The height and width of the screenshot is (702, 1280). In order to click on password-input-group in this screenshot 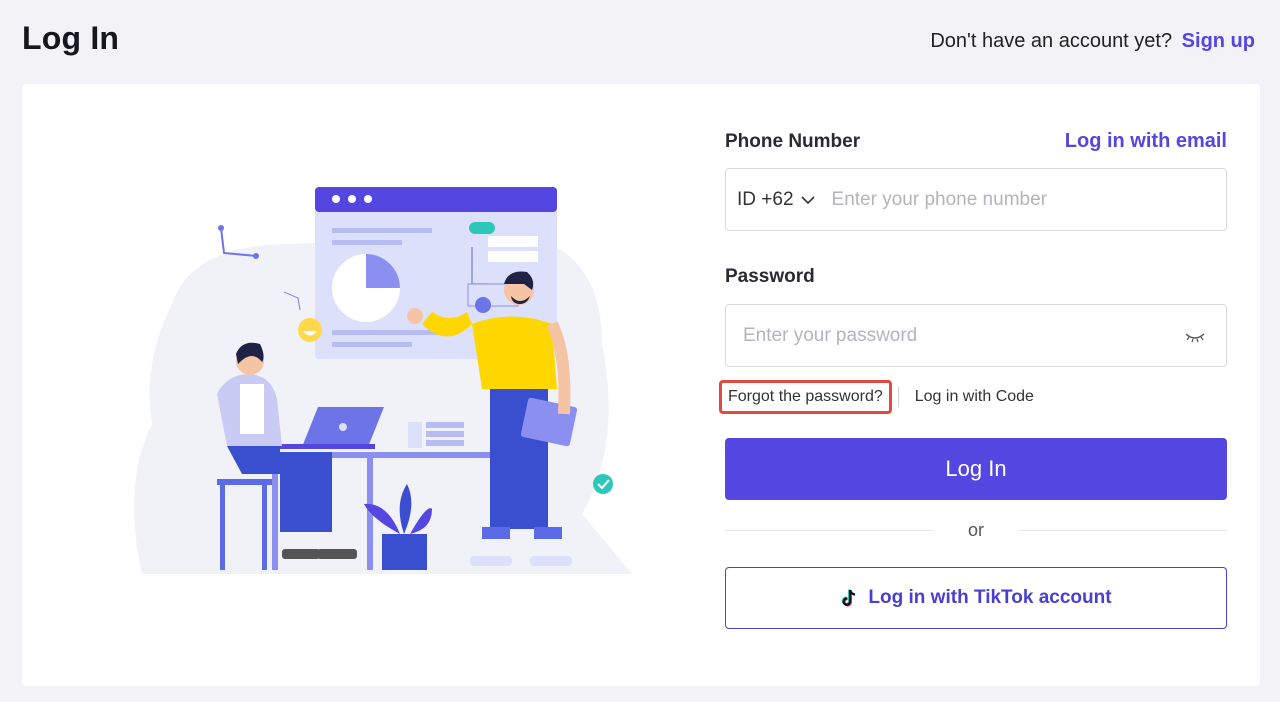, I will do `click(976, 335)`.